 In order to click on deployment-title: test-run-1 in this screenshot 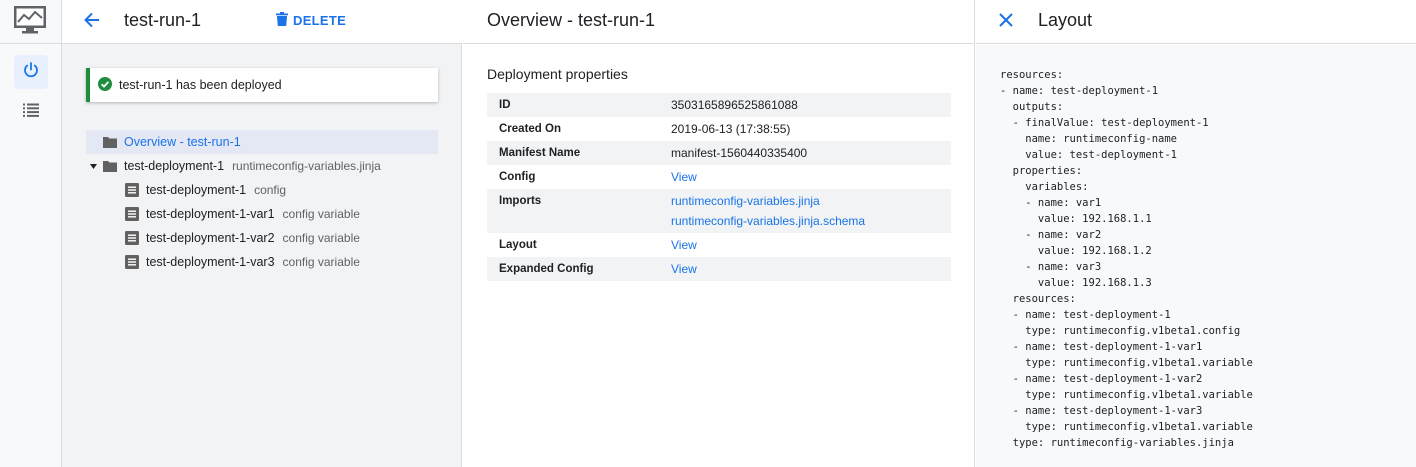, I will do `click(163, 20)`.